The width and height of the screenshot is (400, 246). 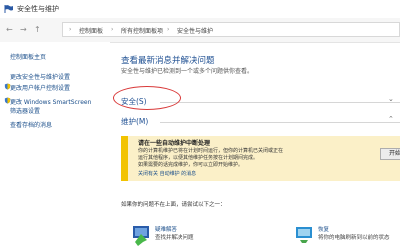 I want to click on title-bar: 安全性与维护, so click(x=200, y=9).